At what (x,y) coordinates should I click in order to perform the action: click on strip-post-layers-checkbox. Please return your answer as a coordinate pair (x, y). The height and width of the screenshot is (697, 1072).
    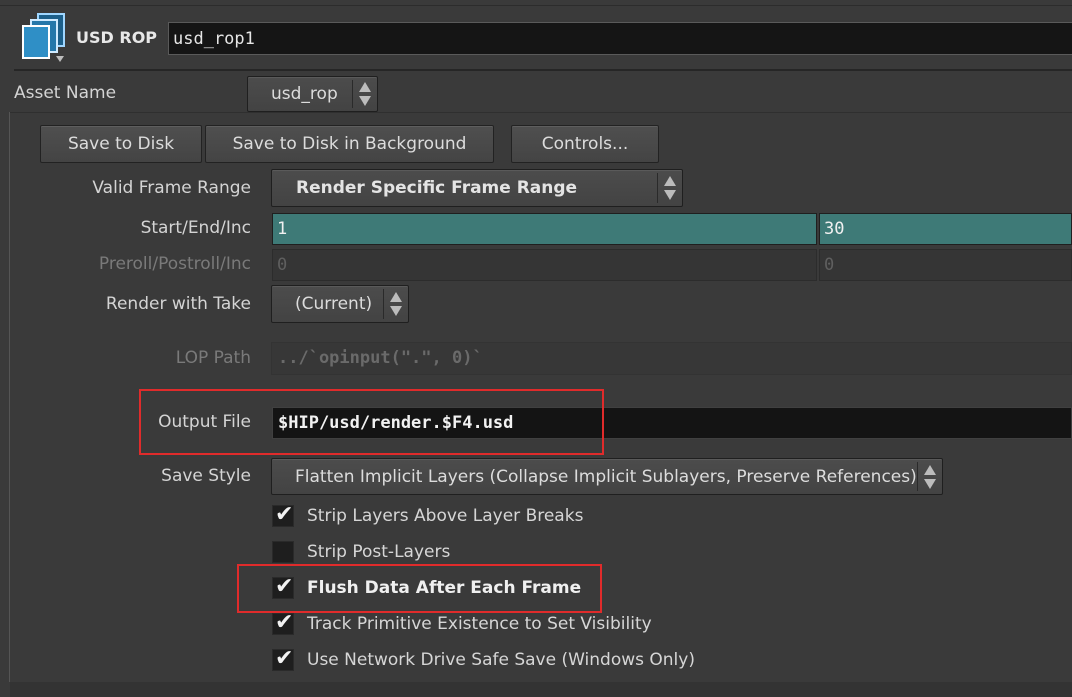
    Looking at the image, I should click on (283, 552).